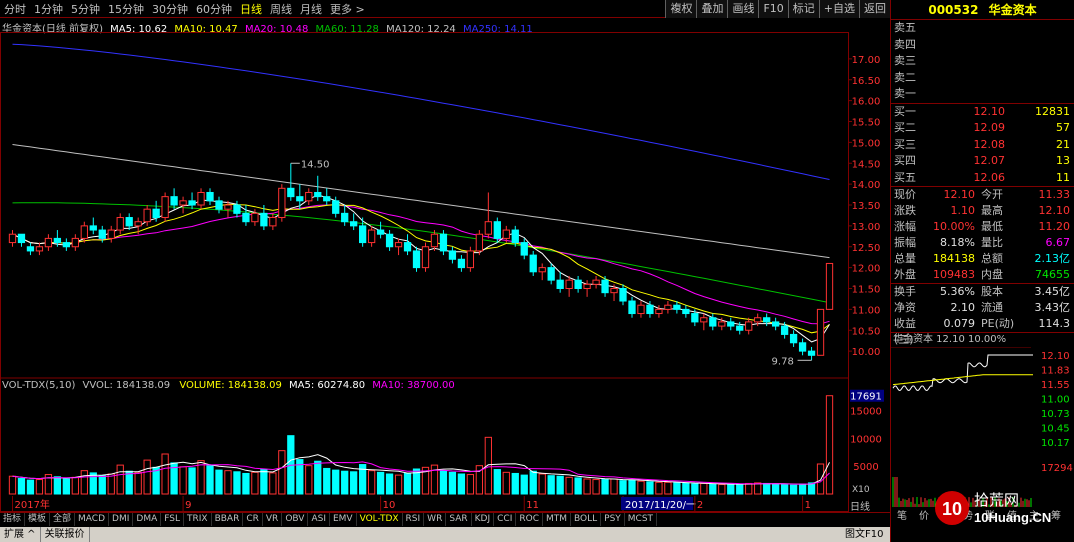 Image resolution: width=1074 pixels, height=542 pixels. Describe the element at coordinates (347, 9) in the screenshot. I see `period-tab: 更多 >` at that location.